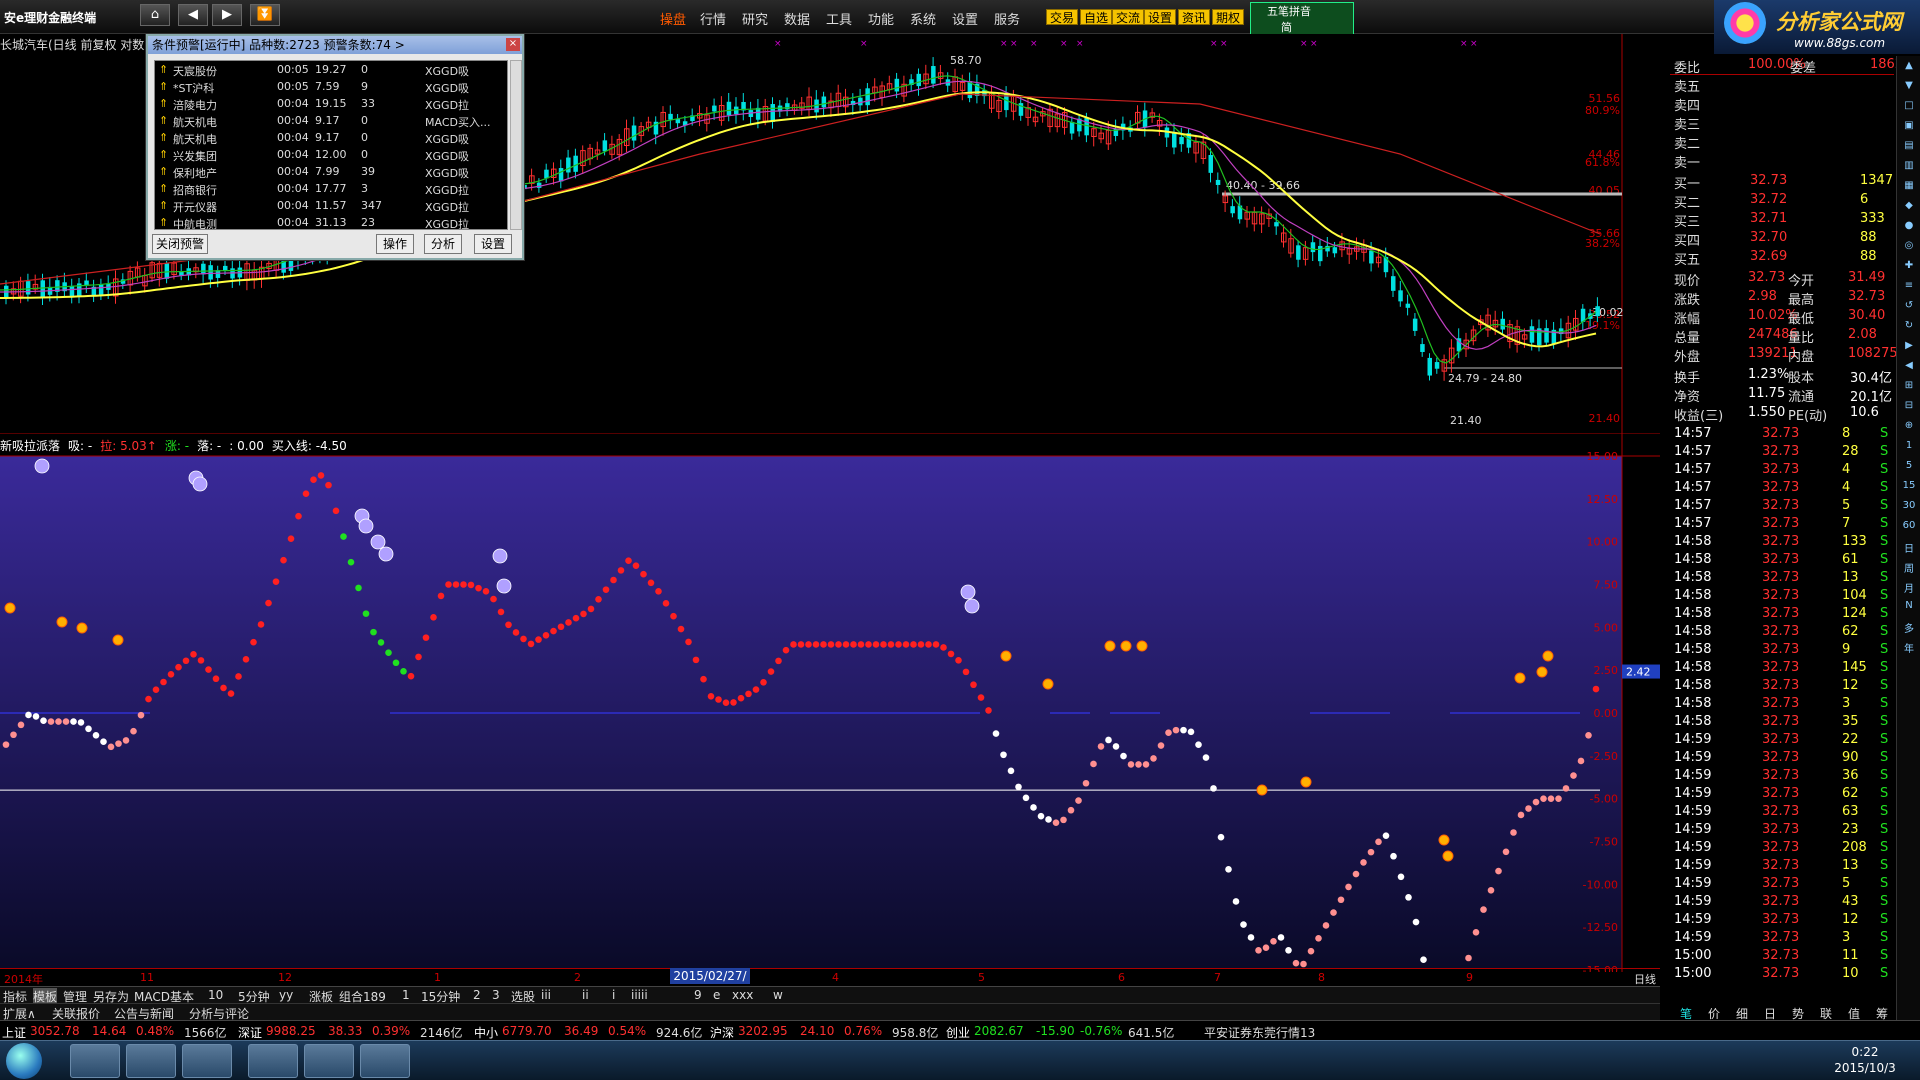  Describe the element at coordinates (755, 18) in the screenshot. I see `menu-item-2: 研究` at that location.